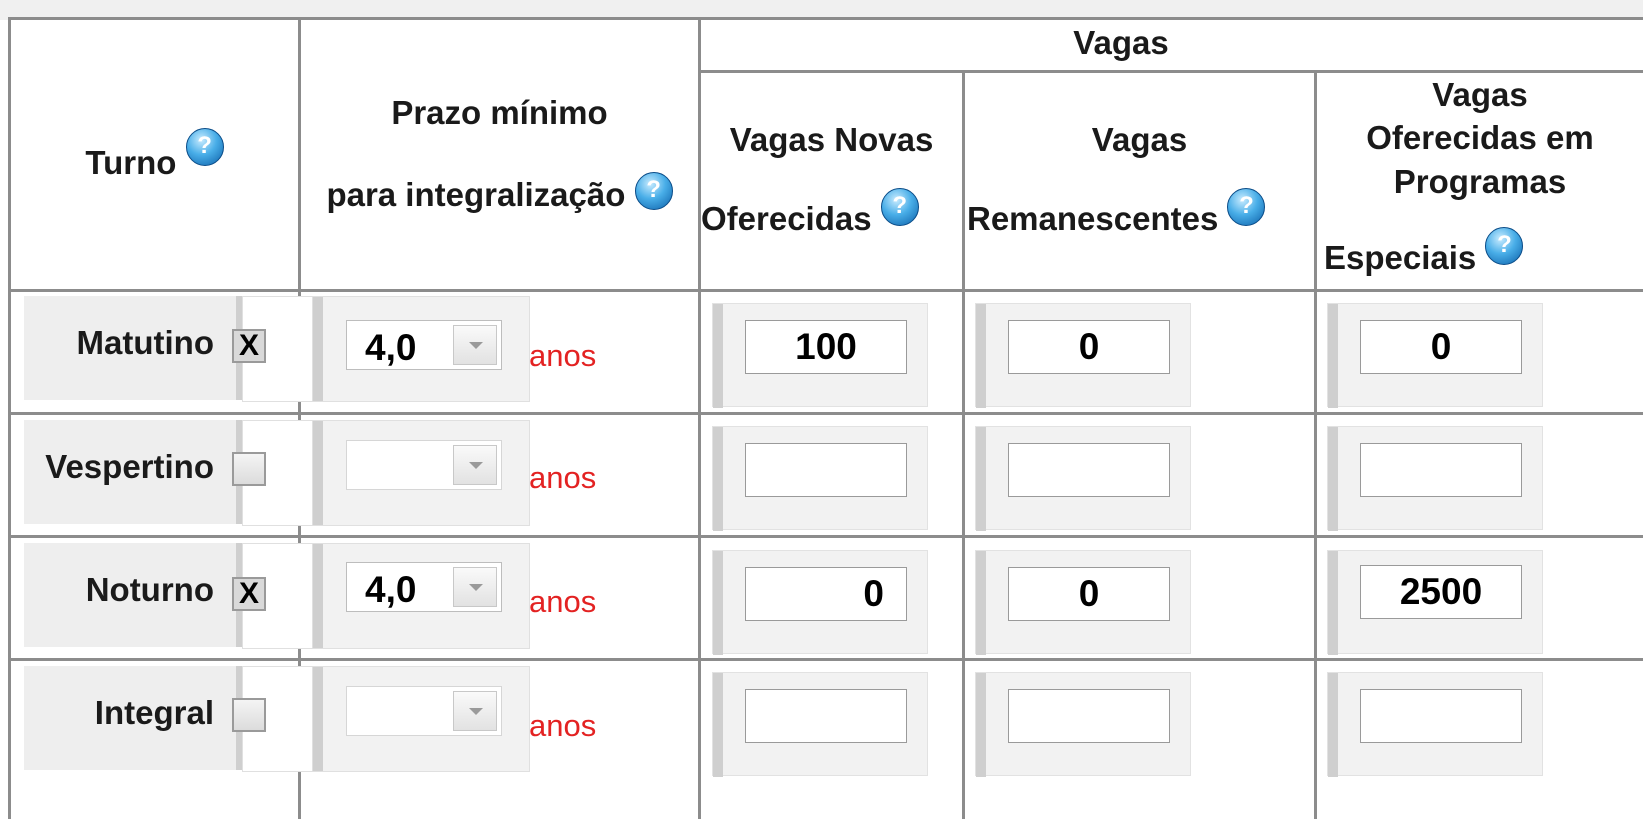 This screenshot has width=1643, height=819. Describe the element at coordinates (1480, 94) in the screenshot. I see `header-programas-line1: Vagas` at that location.